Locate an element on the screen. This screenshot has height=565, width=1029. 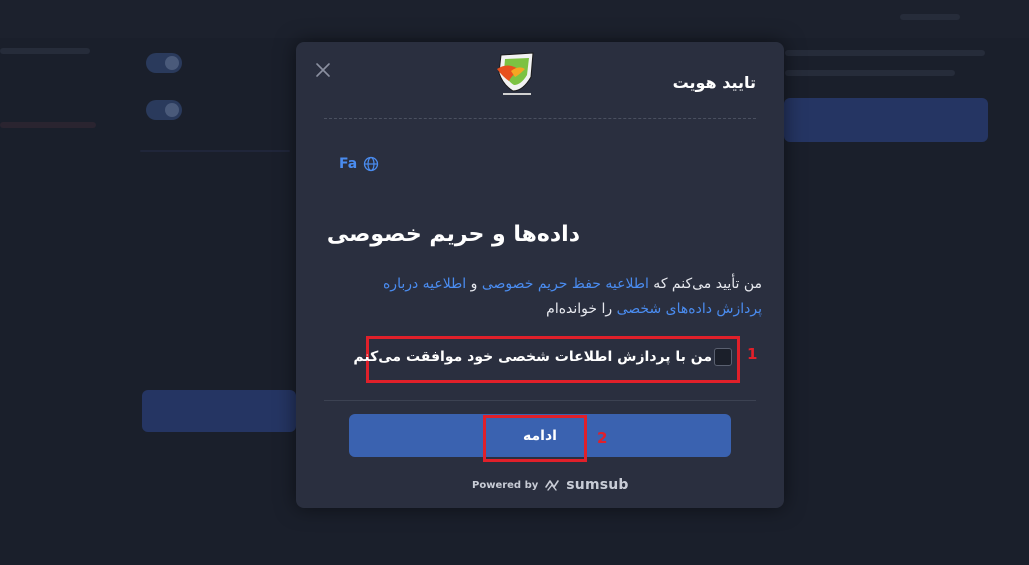
section-heading: داده‌ها و حریم خصوصی is located at coordinates (453, 234).